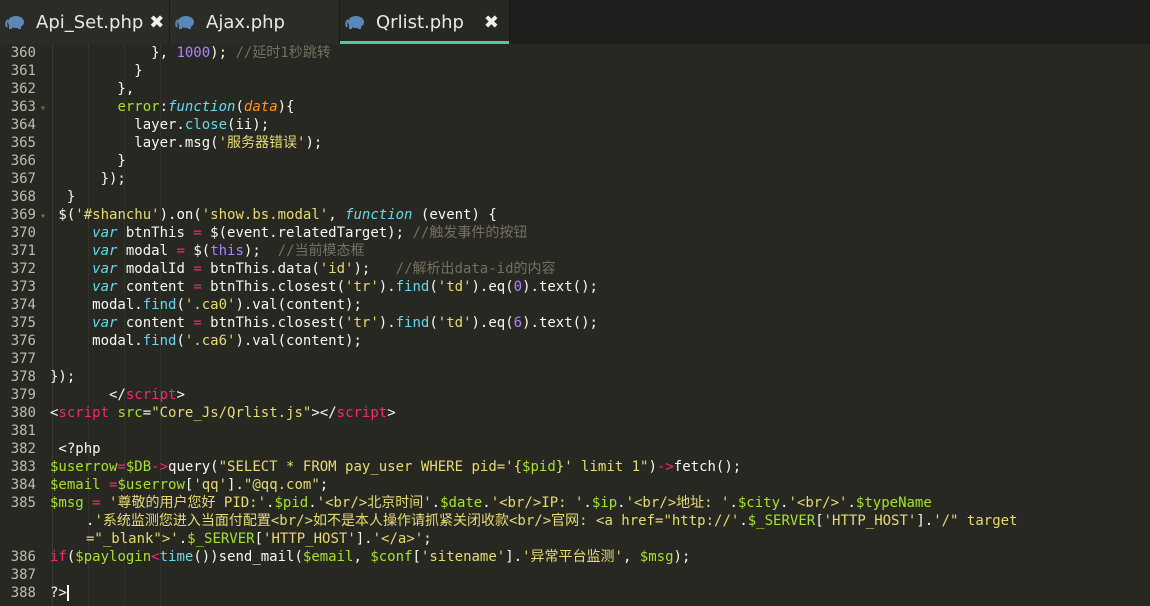  Describe the element at coordinates (575, 431) in the screenshot. I see `code-line: 381` at that location.